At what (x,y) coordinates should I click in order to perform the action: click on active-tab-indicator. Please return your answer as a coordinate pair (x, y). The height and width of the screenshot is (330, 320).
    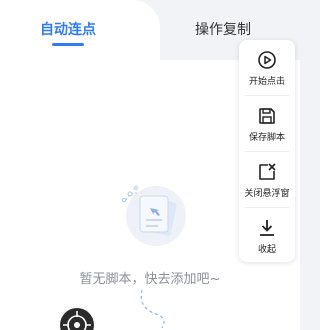
    Looking at the image, I should click on (68, 44).